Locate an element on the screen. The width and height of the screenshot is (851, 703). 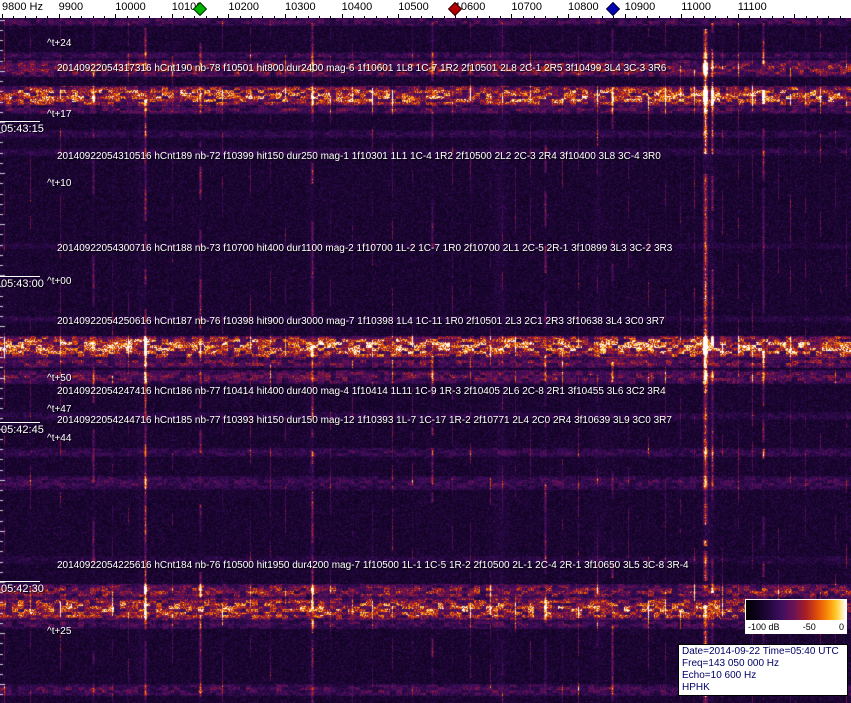
legend-gradient is located at coordinates (796, 610).